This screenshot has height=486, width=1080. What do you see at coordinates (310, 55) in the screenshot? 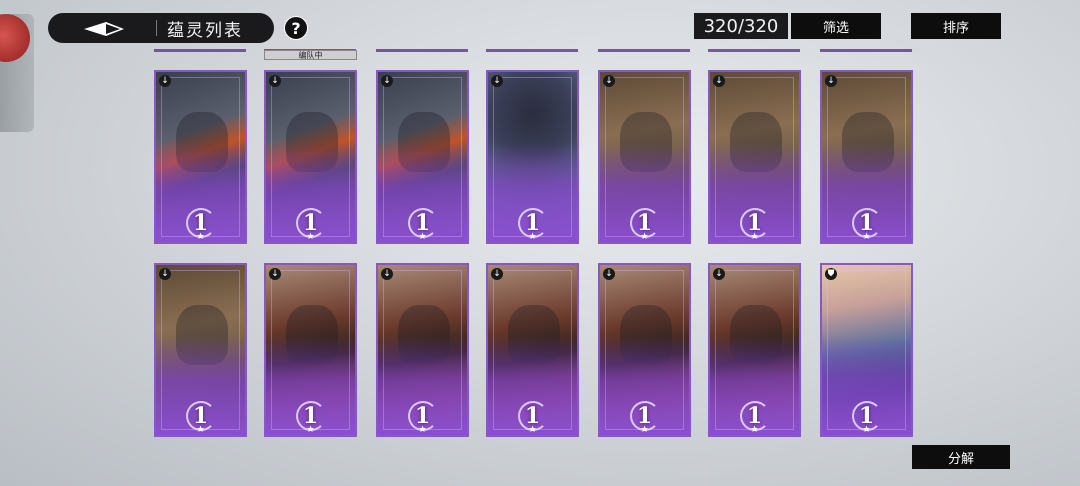
I see `in-team-tag: 编队中` at bounding box center [310, 55].